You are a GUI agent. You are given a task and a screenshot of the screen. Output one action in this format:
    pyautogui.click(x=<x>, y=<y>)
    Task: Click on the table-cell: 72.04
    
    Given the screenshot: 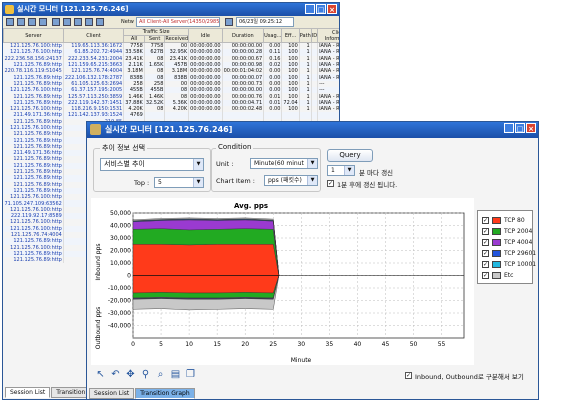 What is the action you would take?
    pyautogui.click(x=290, y=102)
    